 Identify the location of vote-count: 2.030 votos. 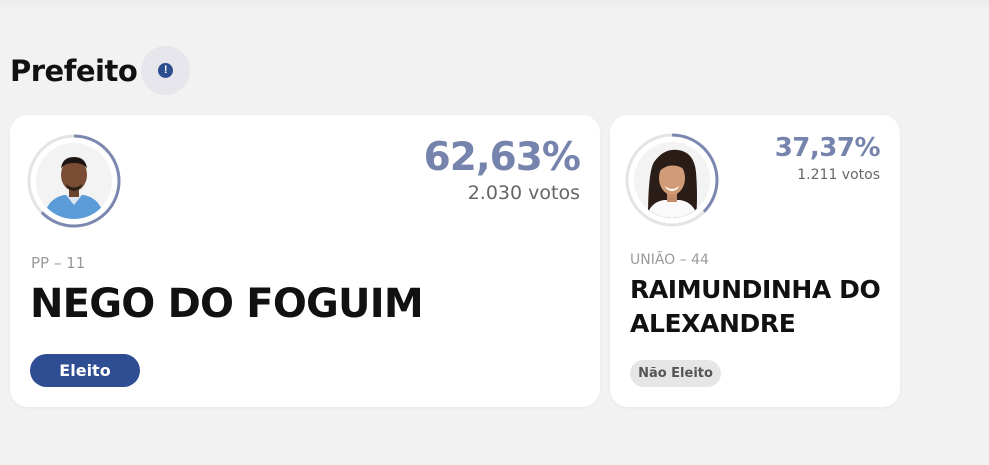
(523, 193).